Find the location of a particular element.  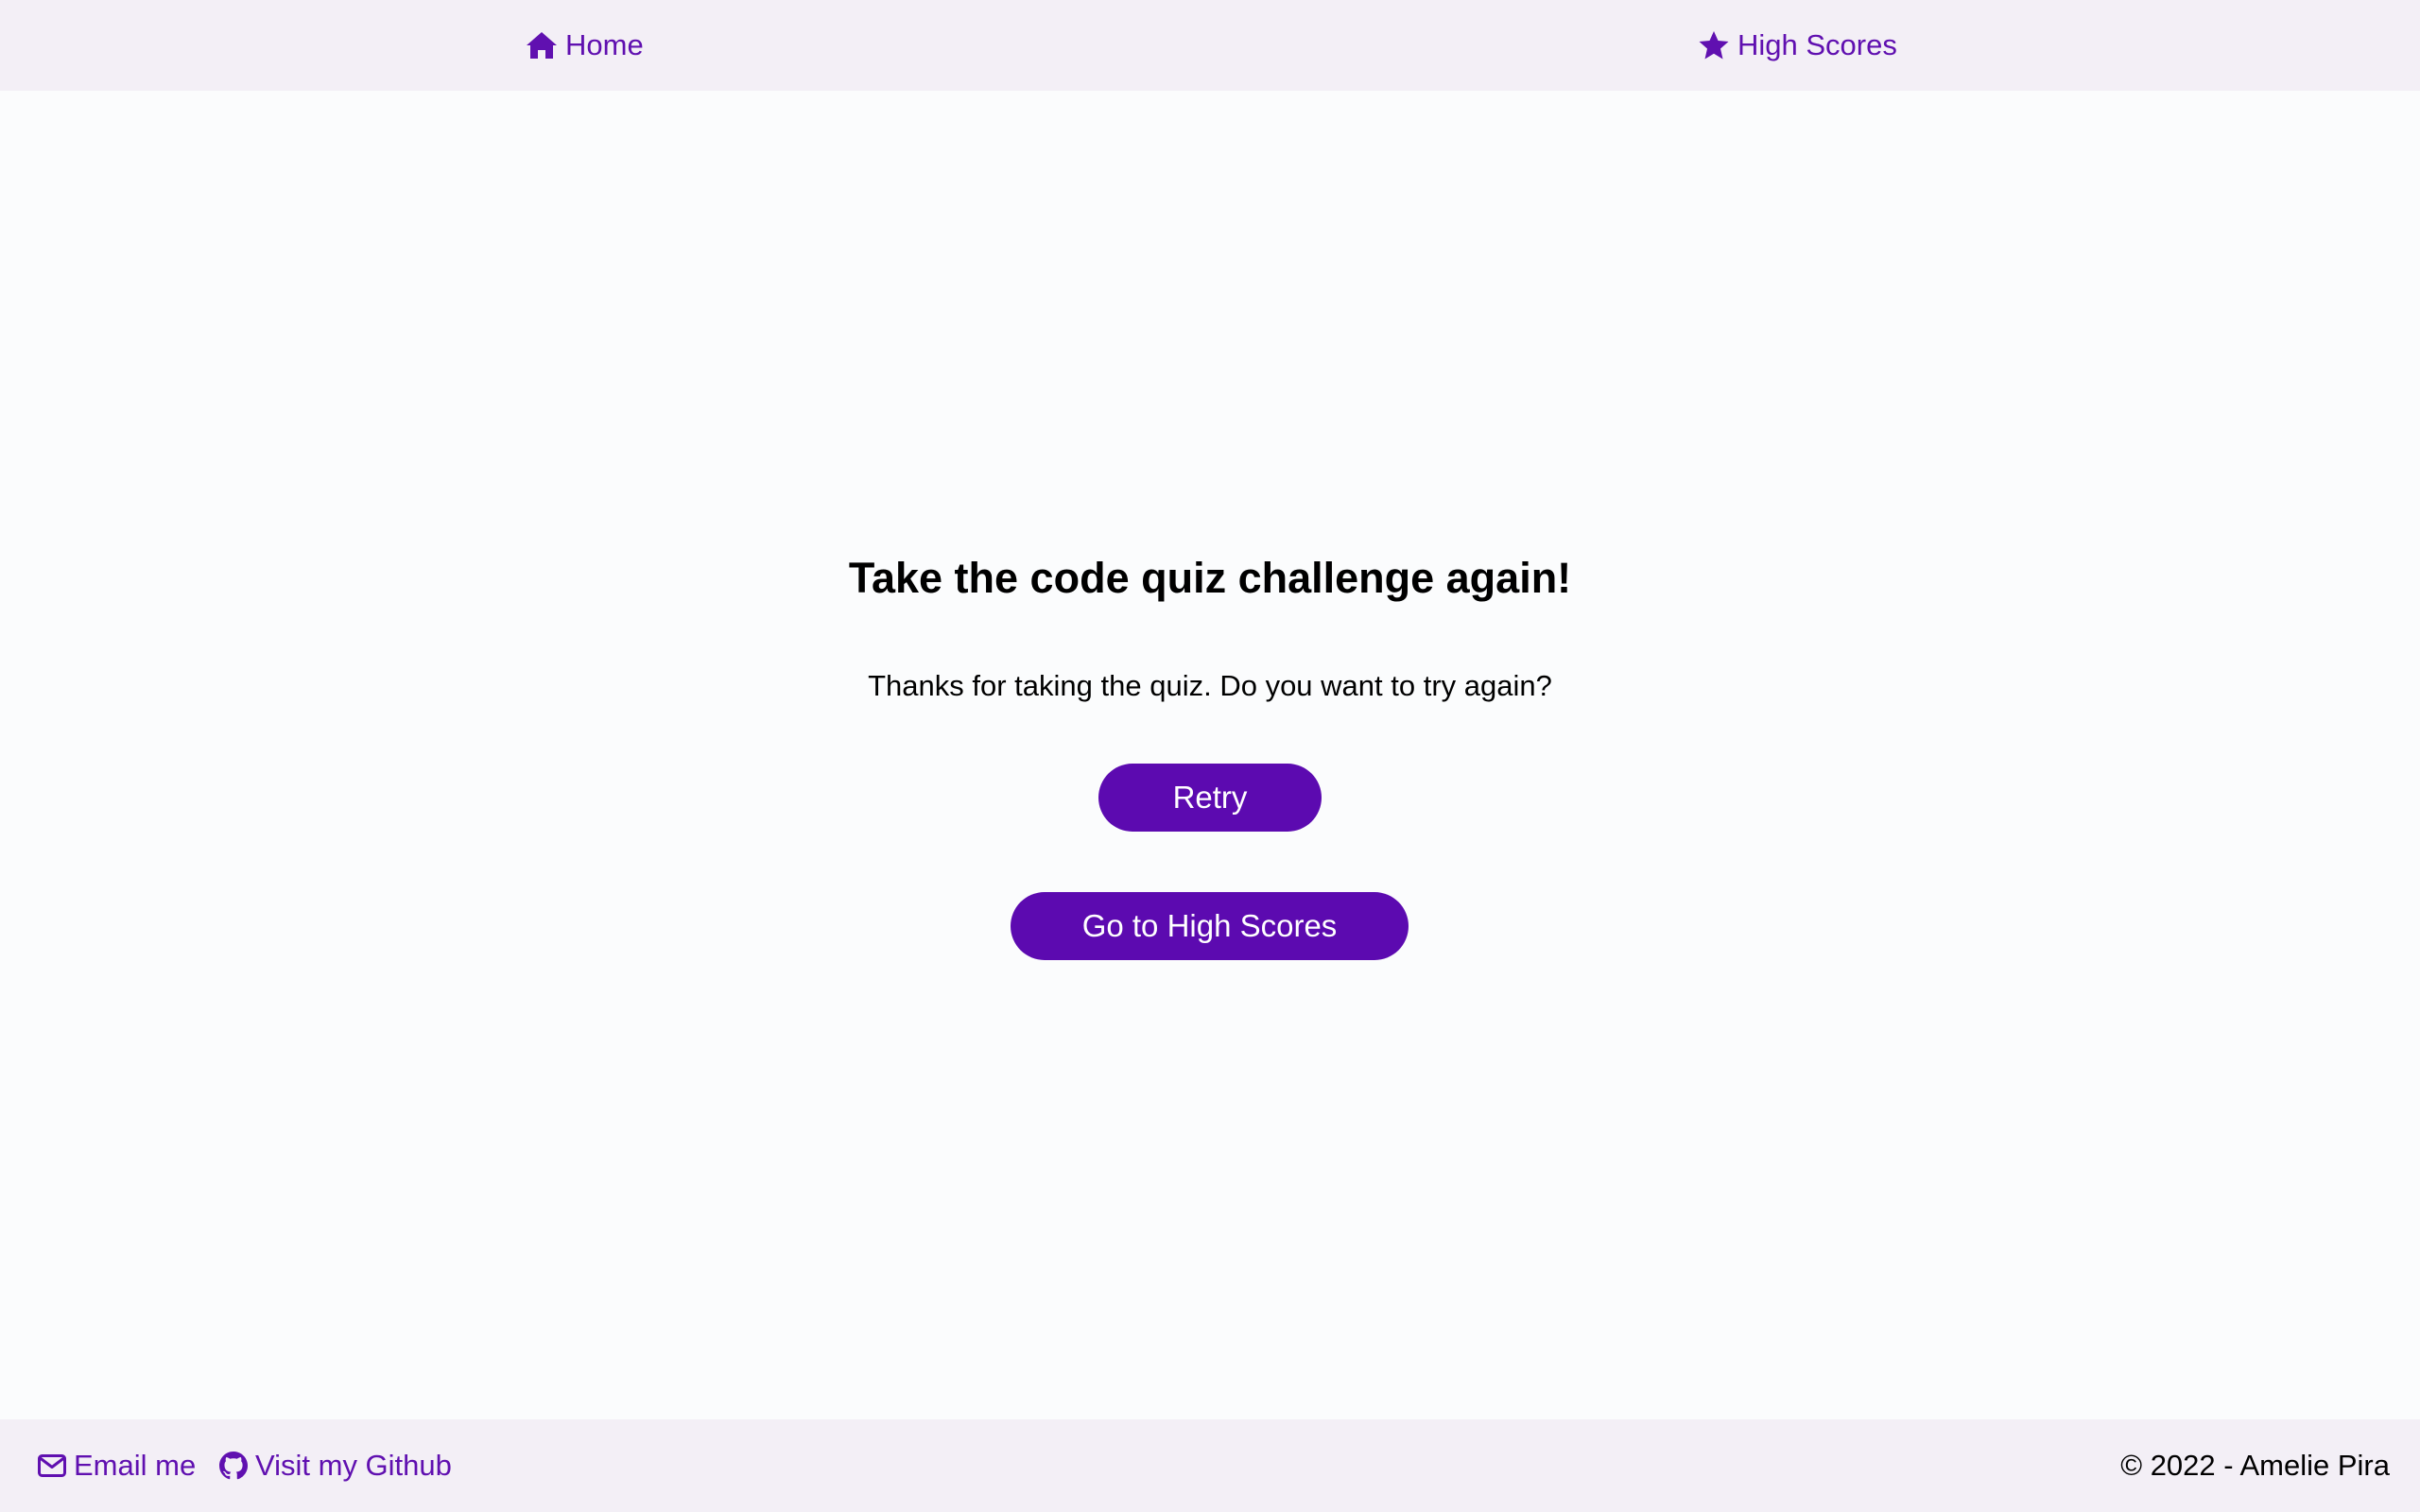

email-label: Email me is located at coordinates (135, 1465).